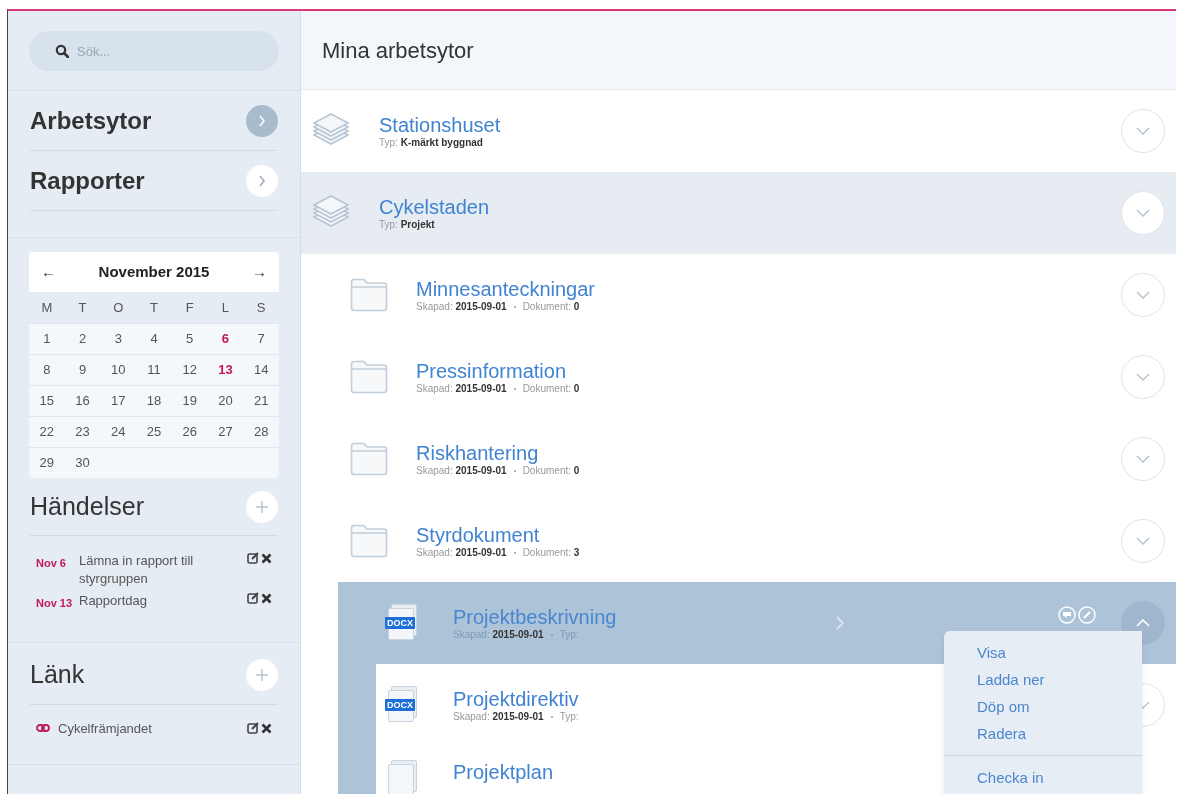 Image resolution: width=1188 pixels, height=794 pixels. What do you see at coordinates (154, 432) in the screenshot?
I see `calendar-day: 25` at bounding box center [154, 432].